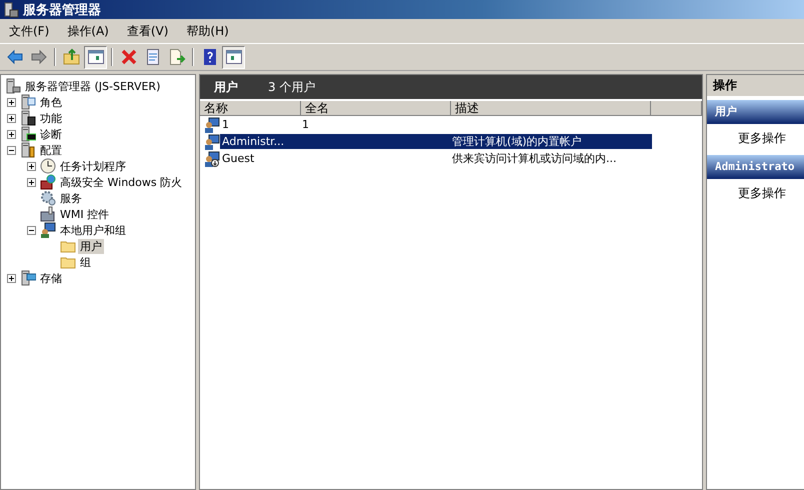 This screenshot has width=804, height=490. What do you see at coordinates (177, 57) in the screenshot?
I see `export-icon` at bounding box center [177, 57].